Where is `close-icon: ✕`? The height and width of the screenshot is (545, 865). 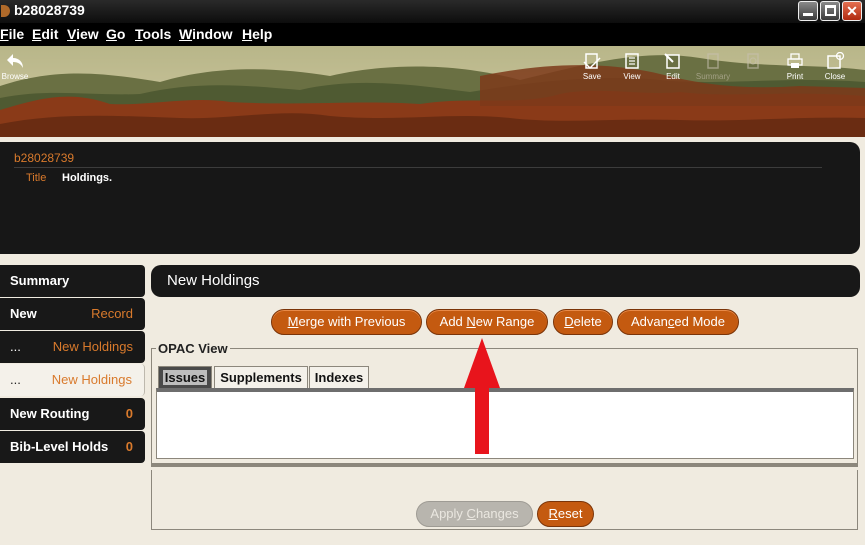 close-icon: ✕ is located at coordinates (852, 11).